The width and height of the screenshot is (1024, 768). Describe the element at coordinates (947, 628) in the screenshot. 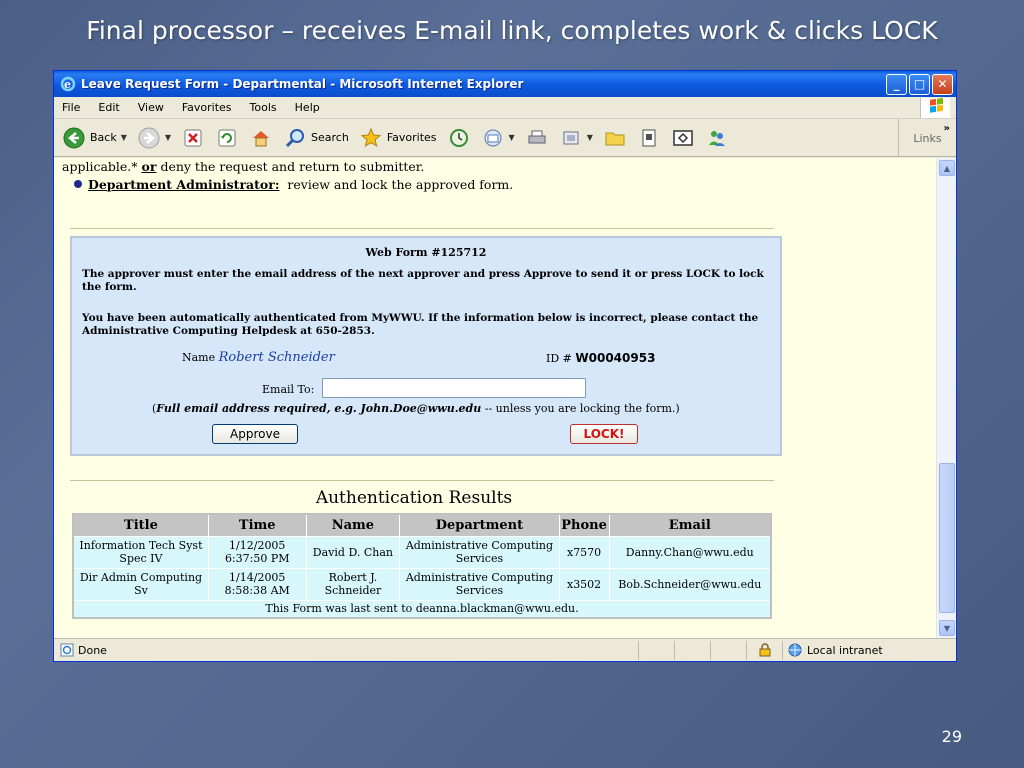

I see `scroll-down-icon: ▼` at that location.